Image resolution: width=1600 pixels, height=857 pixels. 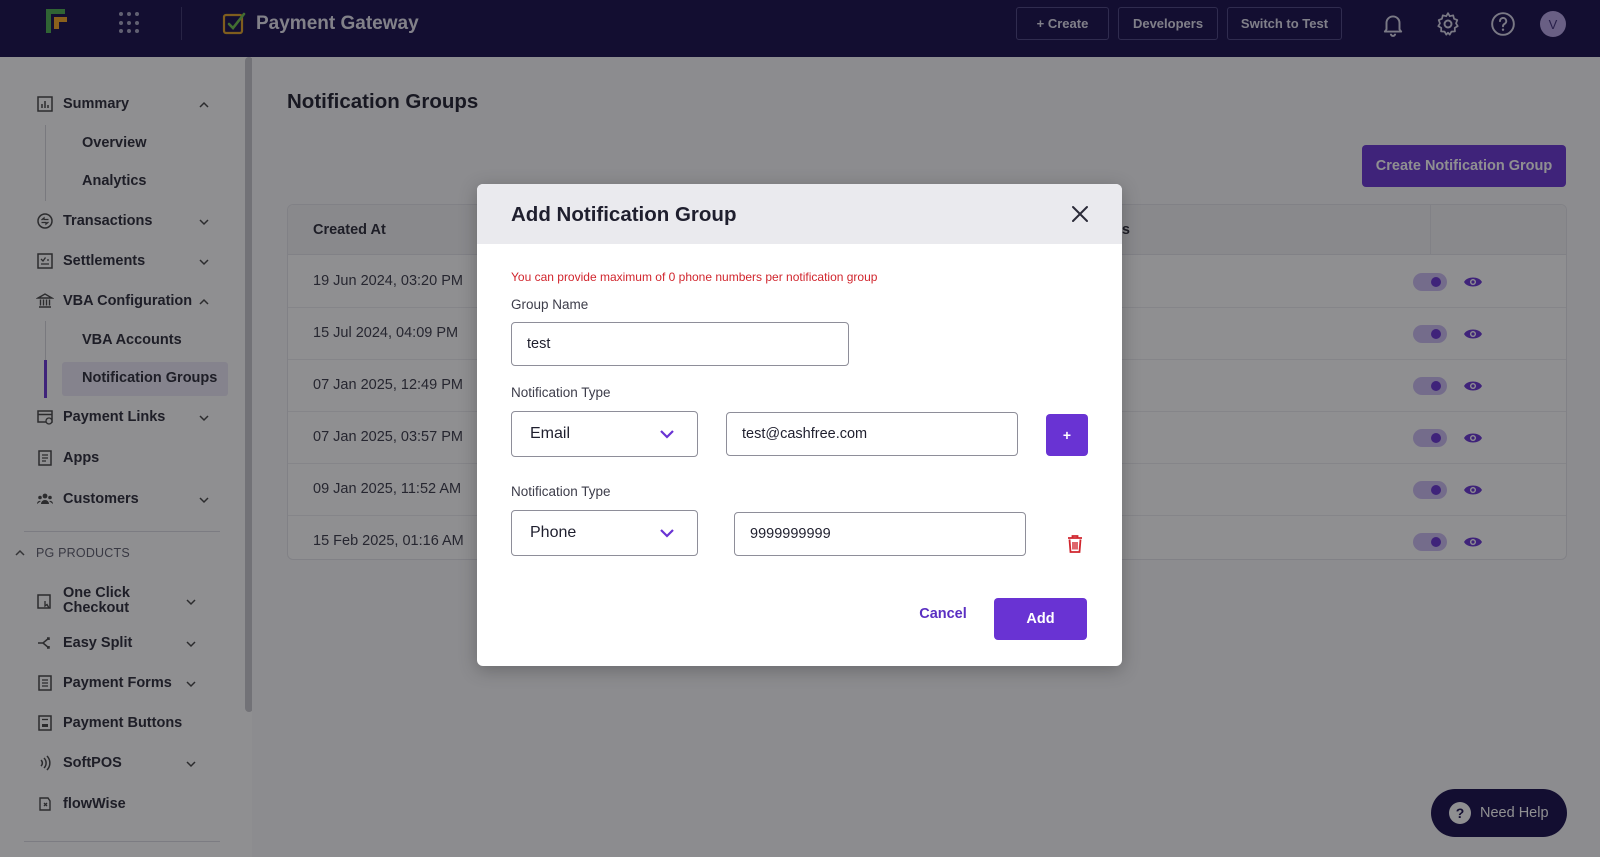 What do you see at coordinates (680, 344) in the screenshot?
I see `group-name-input` at bounding box center [680, 344].